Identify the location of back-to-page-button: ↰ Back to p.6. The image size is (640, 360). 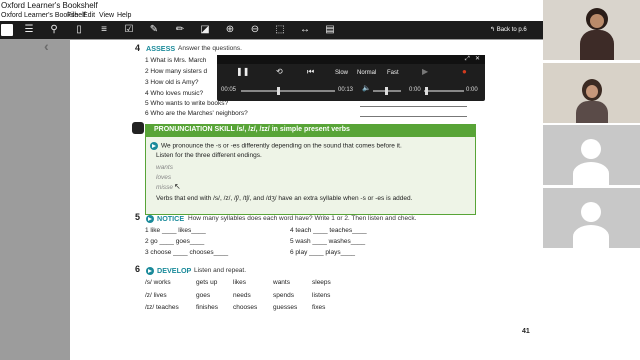
(508, 30).